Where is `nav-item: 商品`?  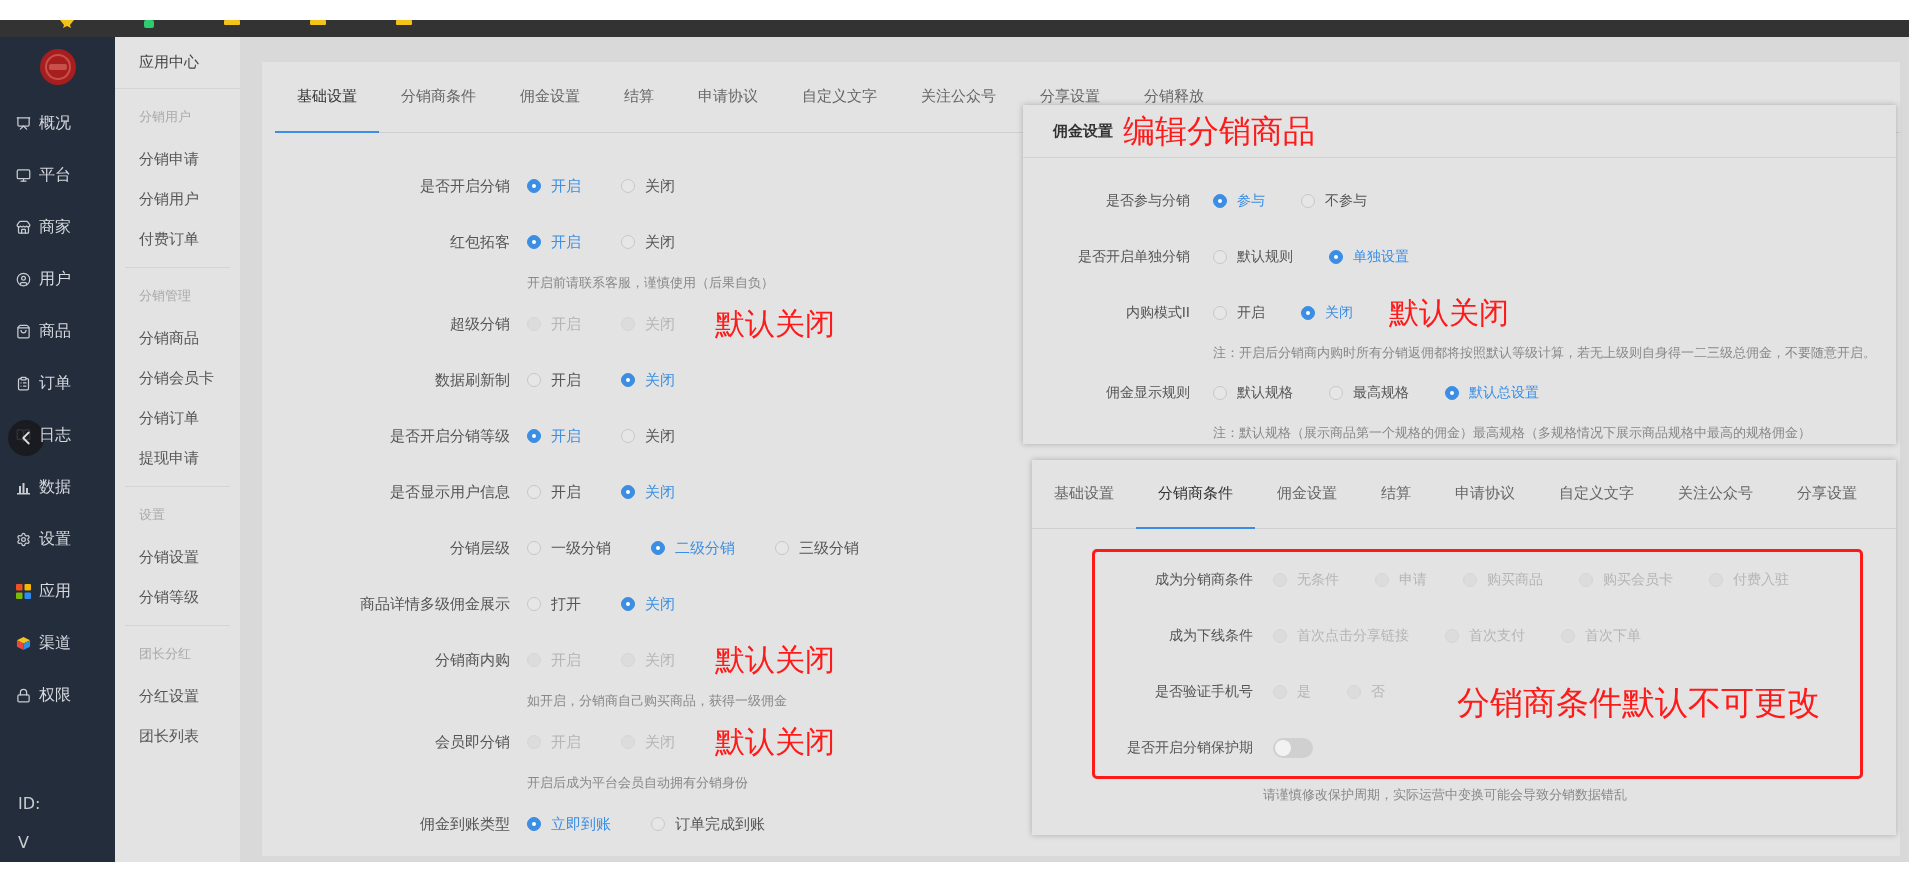
nav-item: 商品 is located at coordinates (57, 331).